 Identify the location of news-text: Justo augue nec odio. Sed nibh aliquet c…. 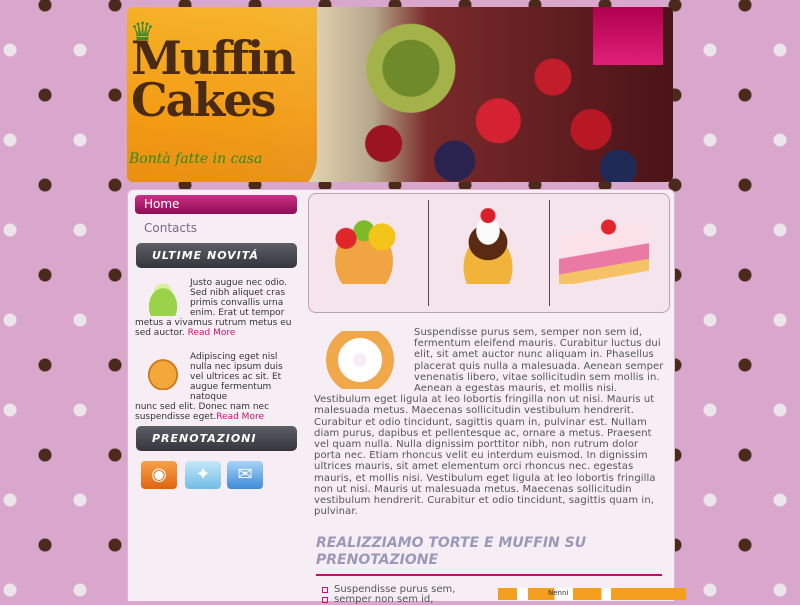
(214, 308).